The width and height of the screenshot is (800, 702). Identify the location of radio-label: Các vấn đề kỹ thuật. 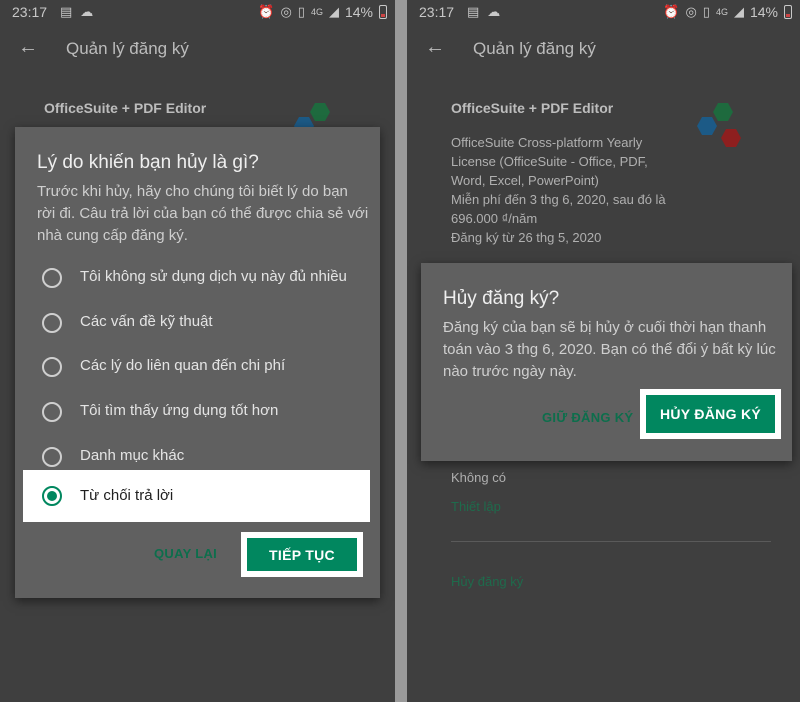
(146, 321).